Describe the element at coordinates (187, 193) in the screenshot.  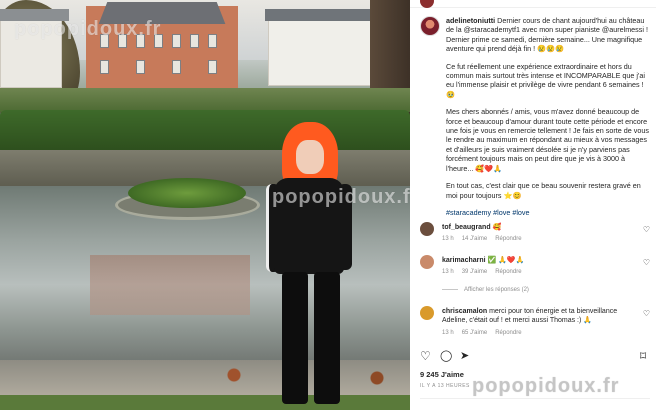
I see `island-plants` at that location.